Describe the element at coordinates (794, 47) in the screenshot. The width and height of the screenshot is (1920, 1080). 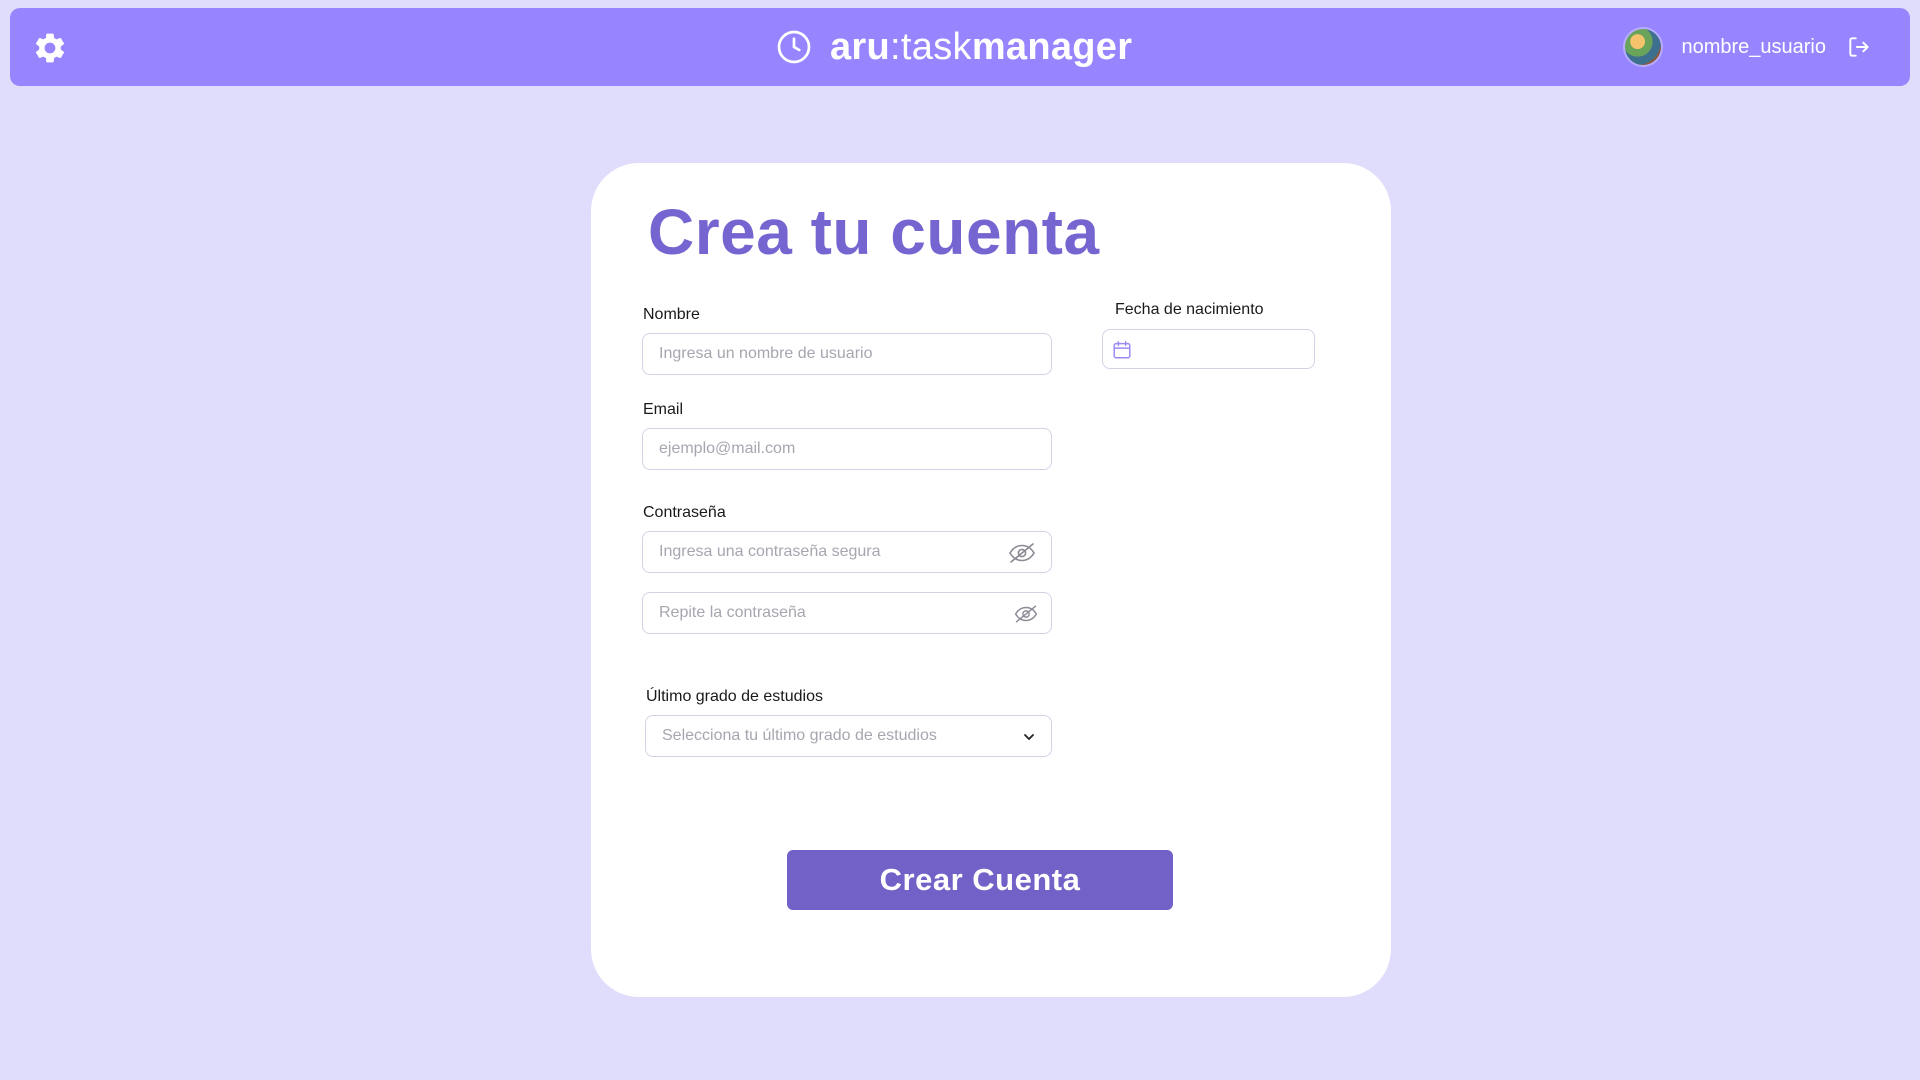
I see `clock-icon` at that location.